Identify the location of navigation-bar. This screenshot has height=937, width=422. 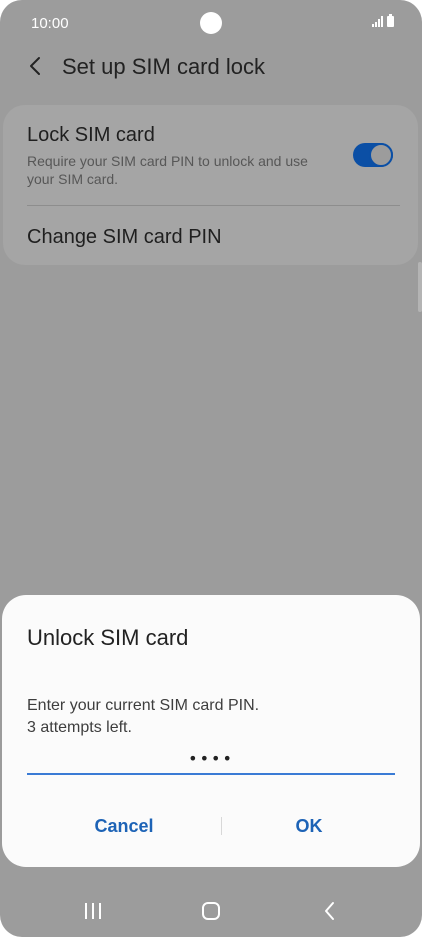
(211, 911).